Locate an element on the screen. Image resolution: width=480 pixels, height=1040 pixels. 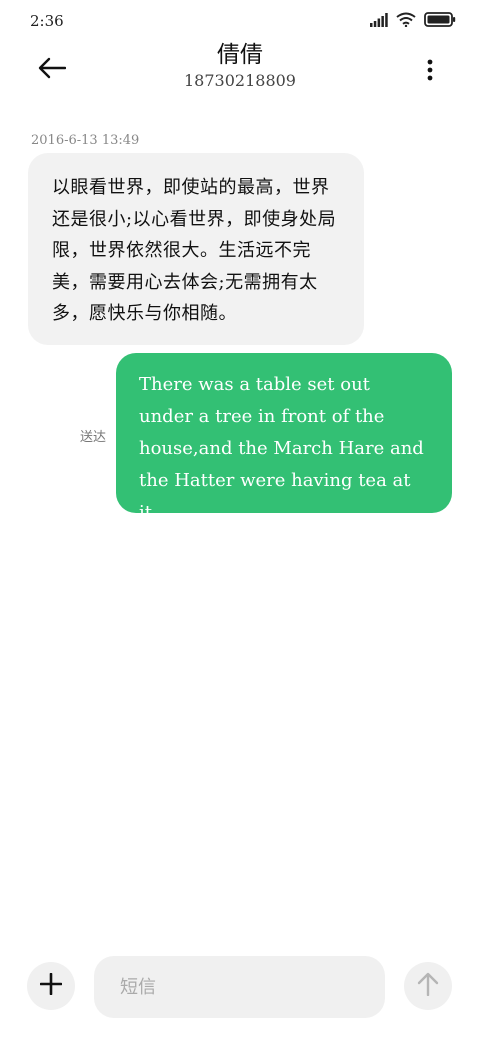
contact-title: 倩倩 18730218809 is located at coordinates (240, 66).